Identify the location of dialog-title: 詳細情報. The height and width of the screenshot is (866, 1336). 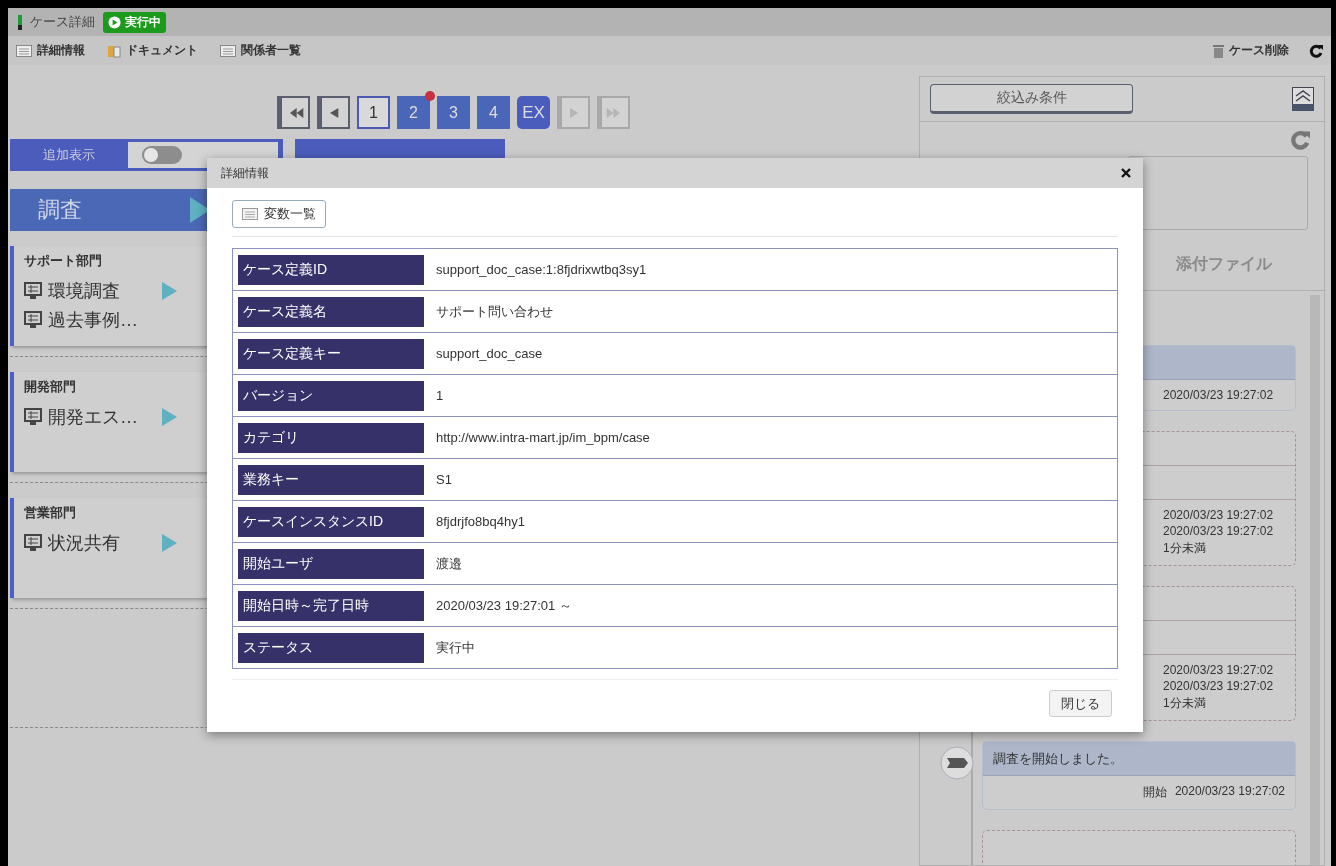
(245, 173).